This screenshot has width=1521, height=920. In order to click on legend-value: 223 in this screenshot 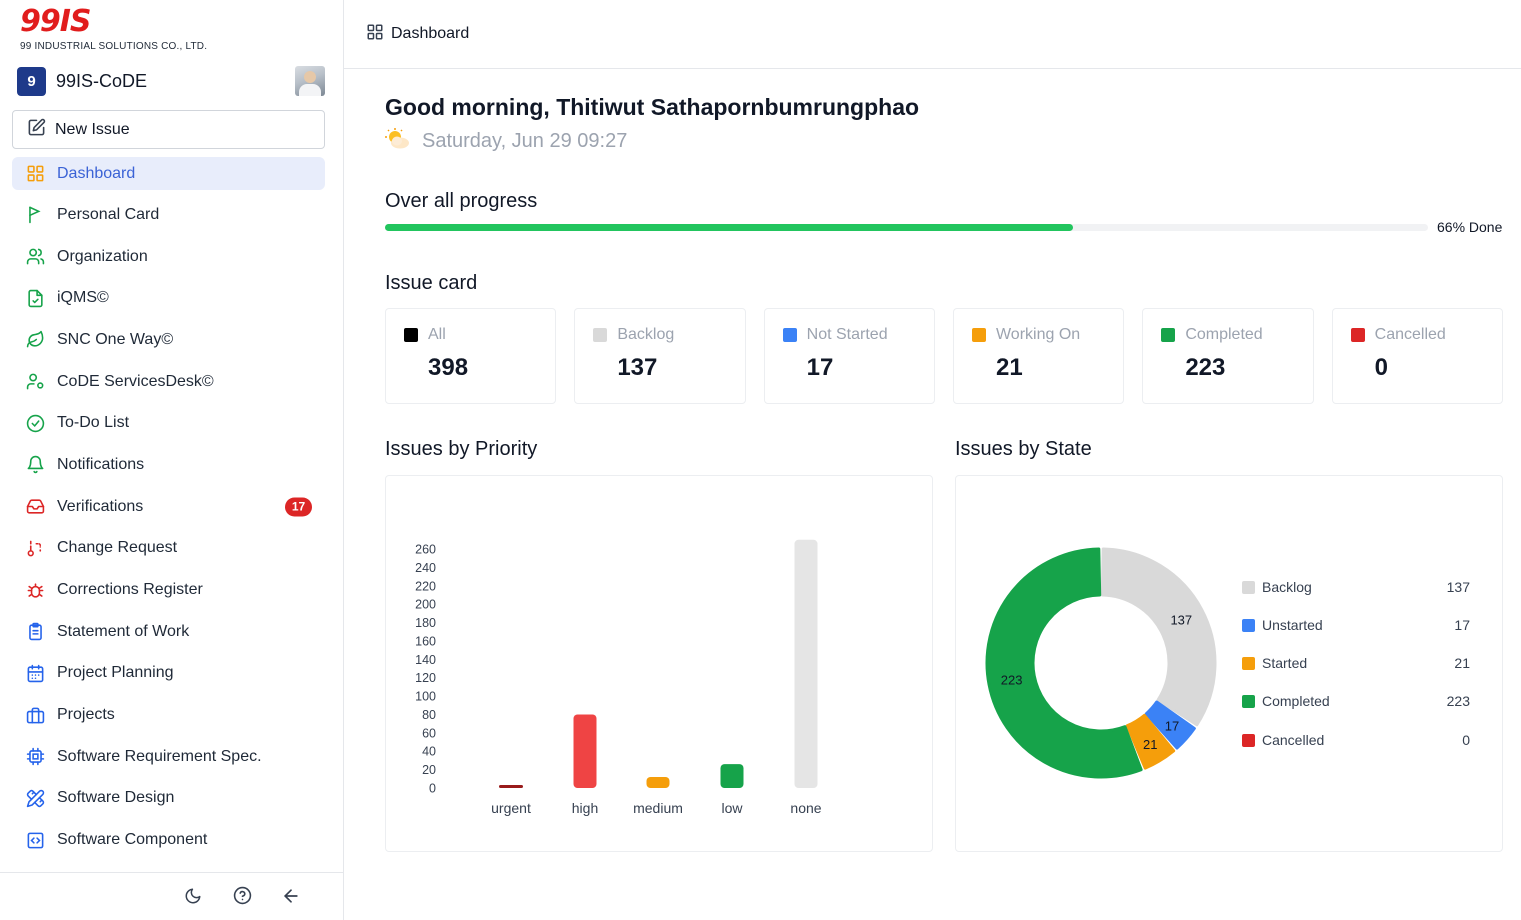, I will do `click(1458, 701)`.